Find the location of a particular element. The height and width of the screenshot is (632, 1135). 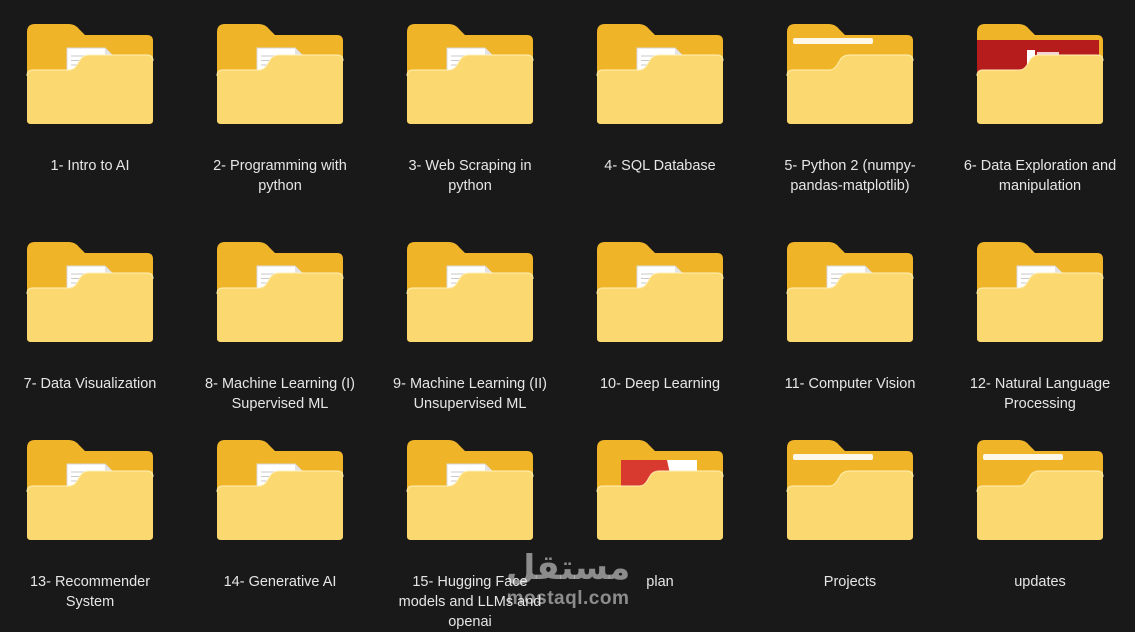

folder-label: 11- Computer Vision is located at coordinates (850, 384).